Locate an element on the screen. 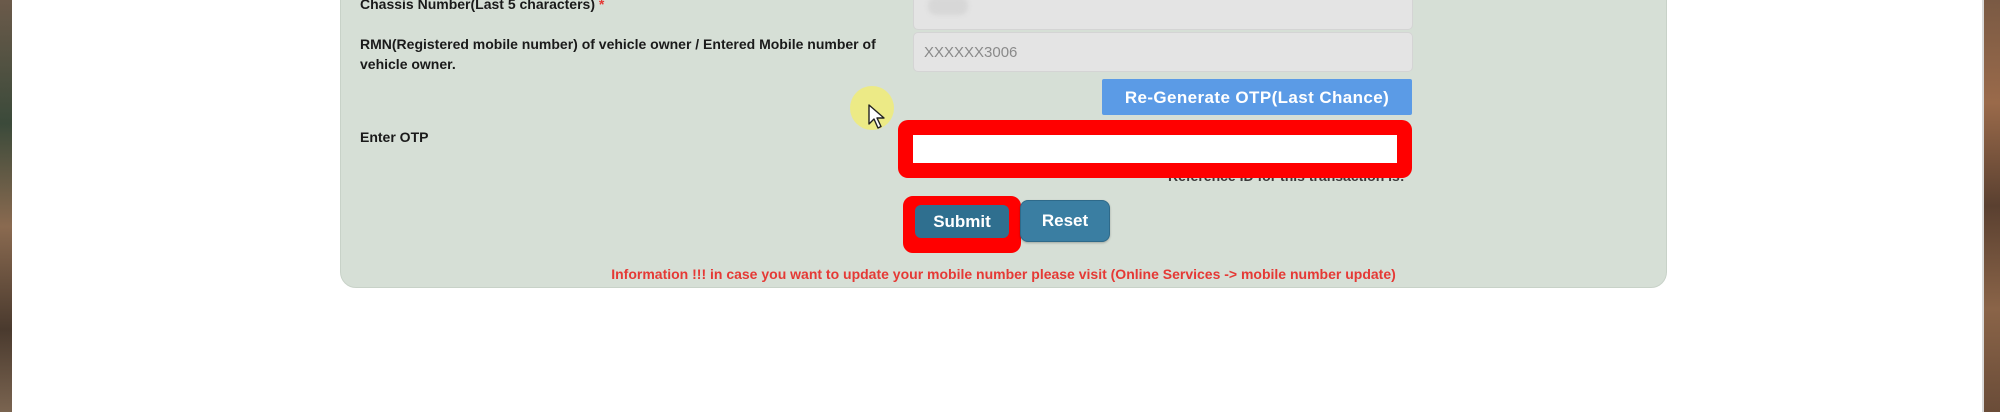 The image size is (2000, 412). rmn-label-line2: vehicle owner. is located at coordinates (408, 64).